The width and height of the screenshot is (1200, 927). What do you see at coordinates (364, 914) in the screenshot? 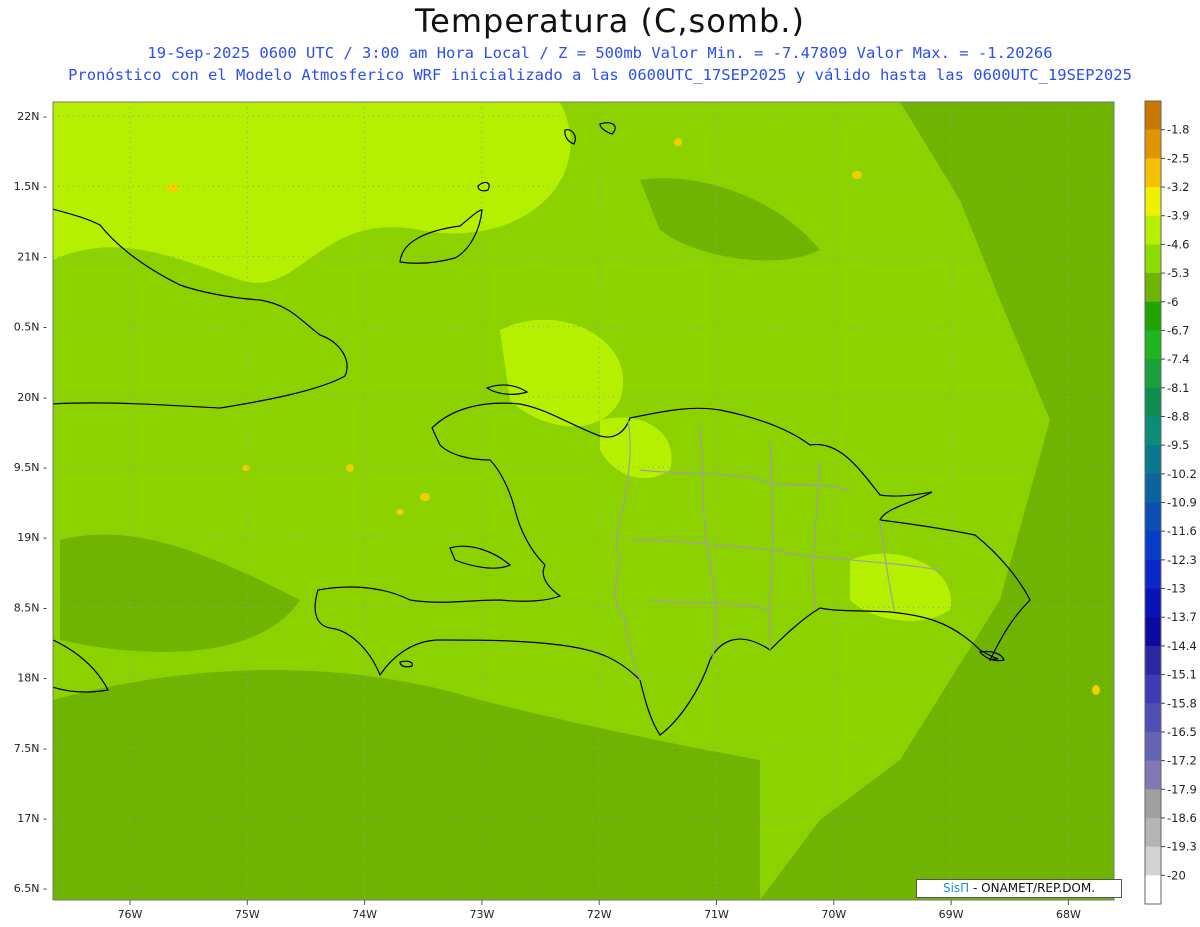
I see `lon-label: 74W` at bounding box center [364, 914].